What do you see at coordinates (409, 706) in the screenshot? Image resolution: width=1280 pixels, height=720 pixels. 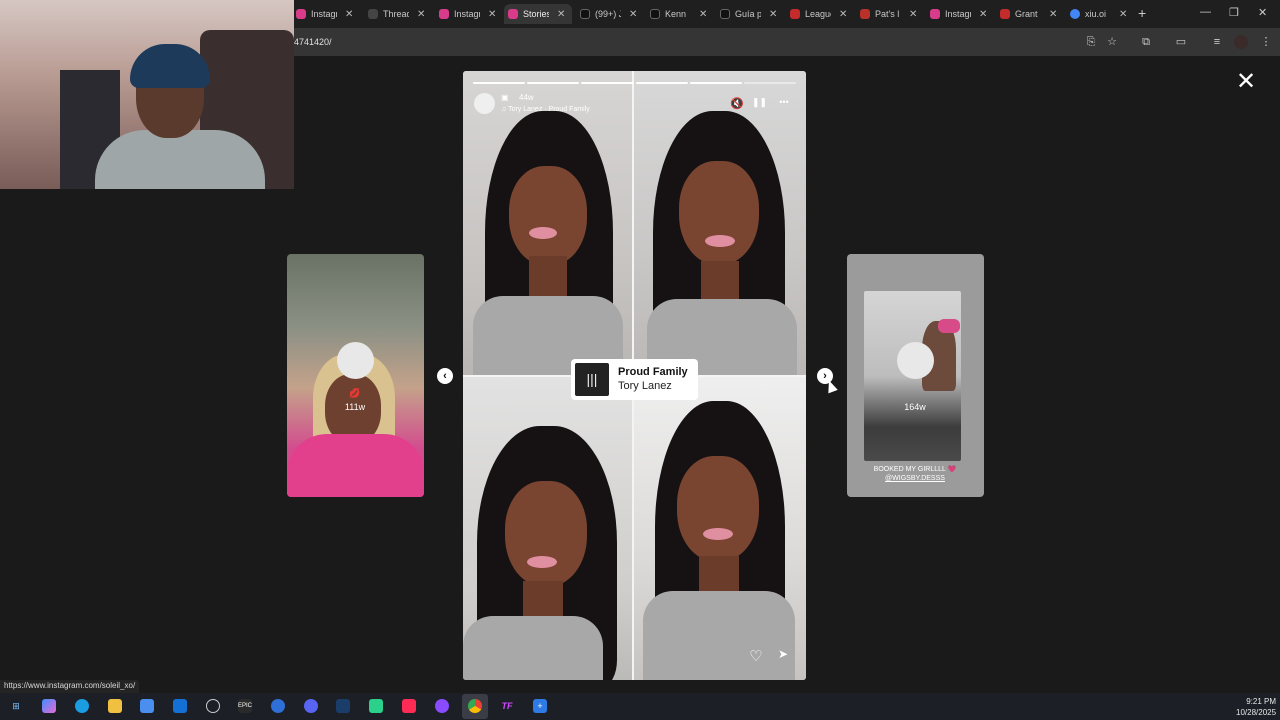 I see `tiktok-taskbar-icon` at bounding box center [409, 706].